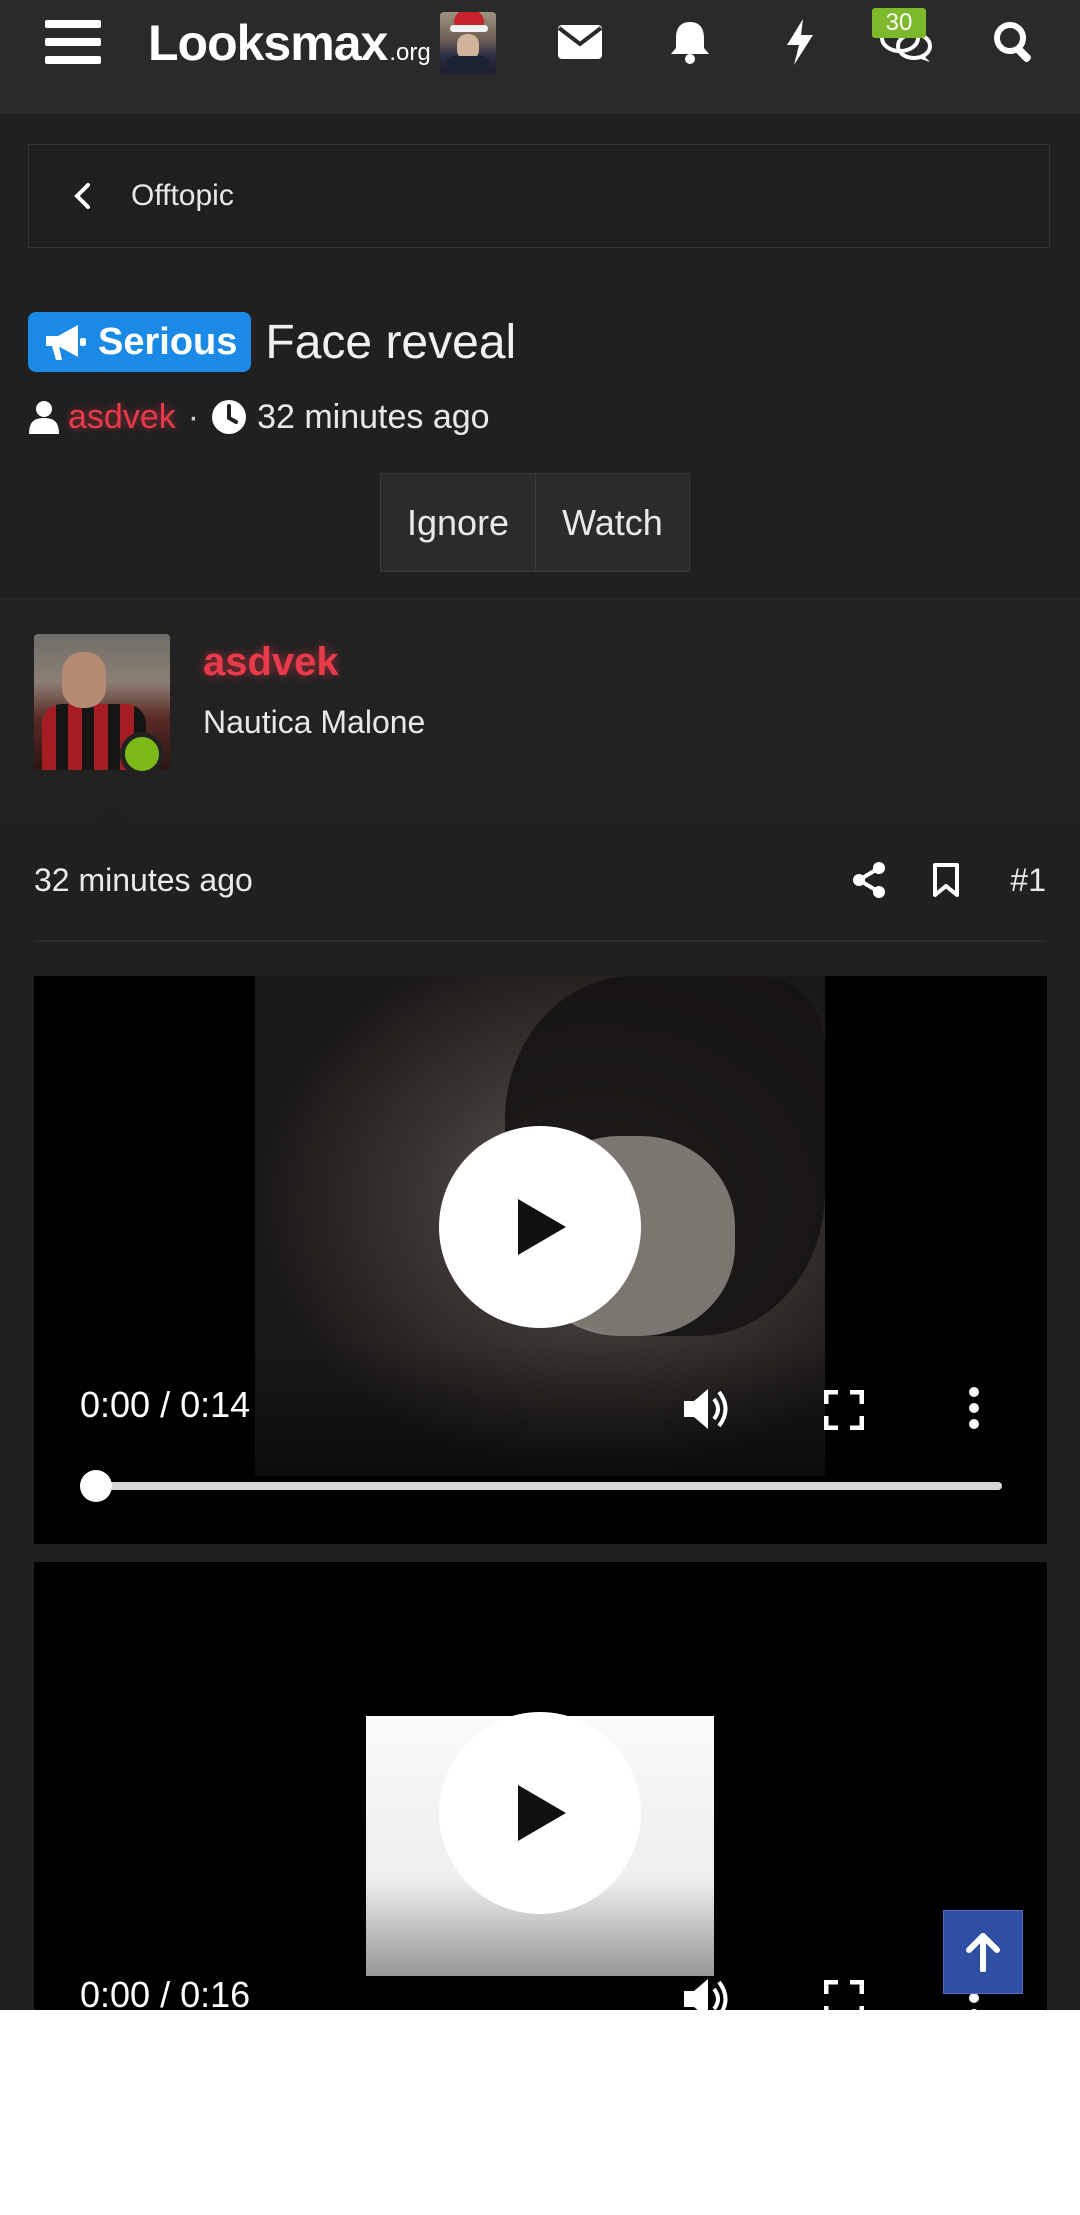  I want to click on chevron-left-icon, so click(91, 196).